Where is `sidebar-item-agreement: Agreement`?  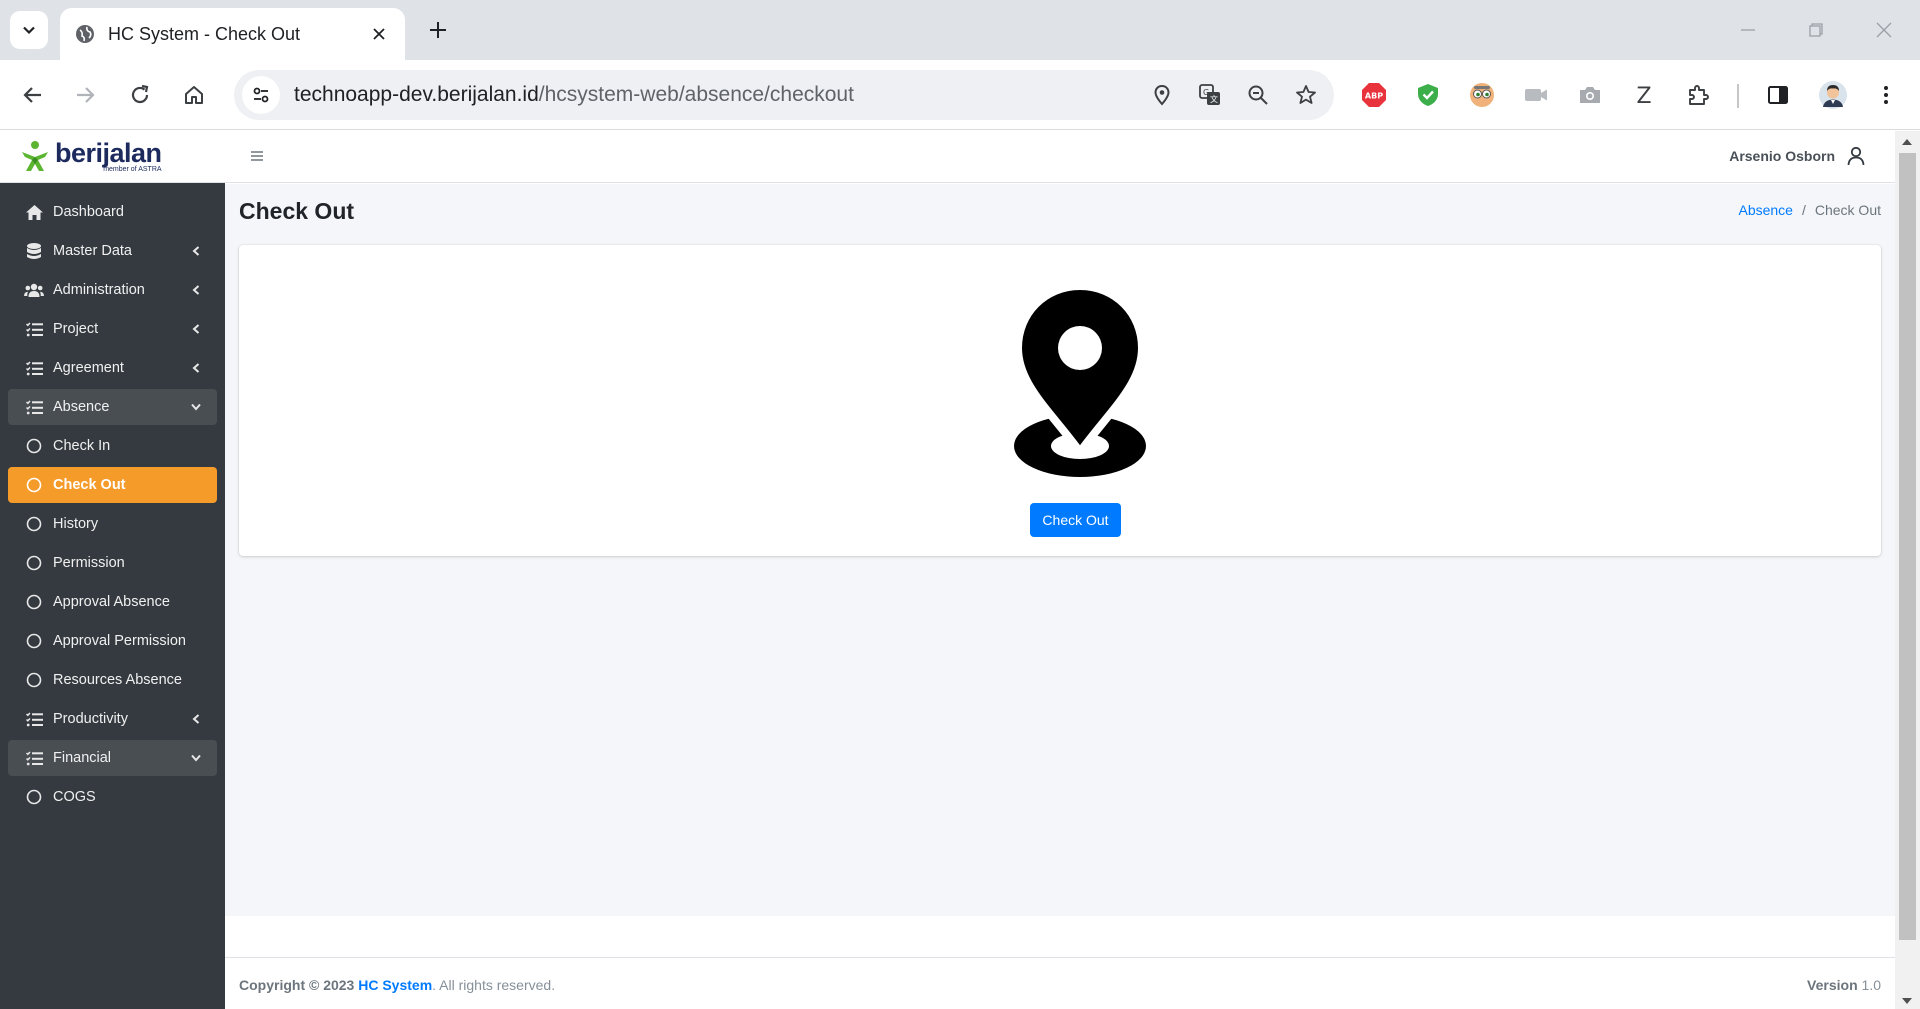 sidebar-item-agreement: Agreement is located at coordinates (112, 368).